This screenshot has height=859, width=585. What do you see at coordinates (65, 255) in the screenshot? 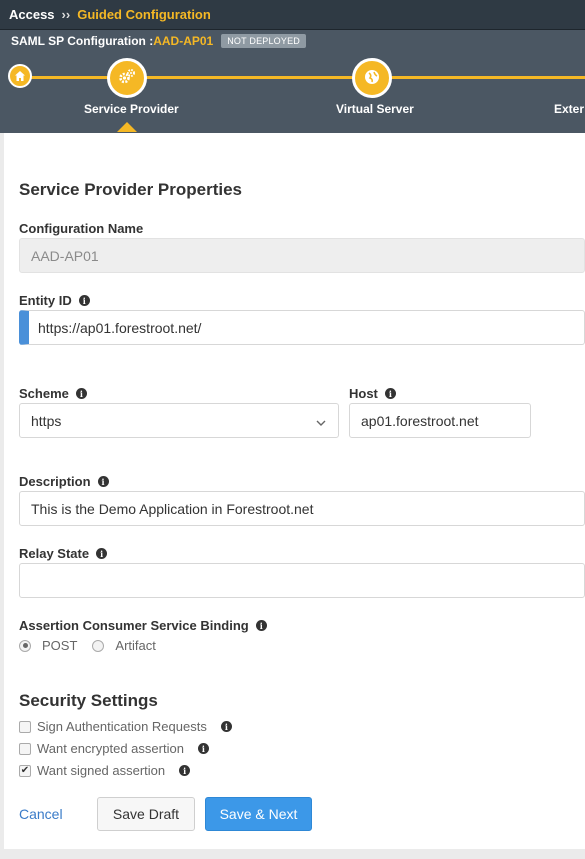
I see `config-name-value: AAD-AP01` at bounding box center [65, 255].